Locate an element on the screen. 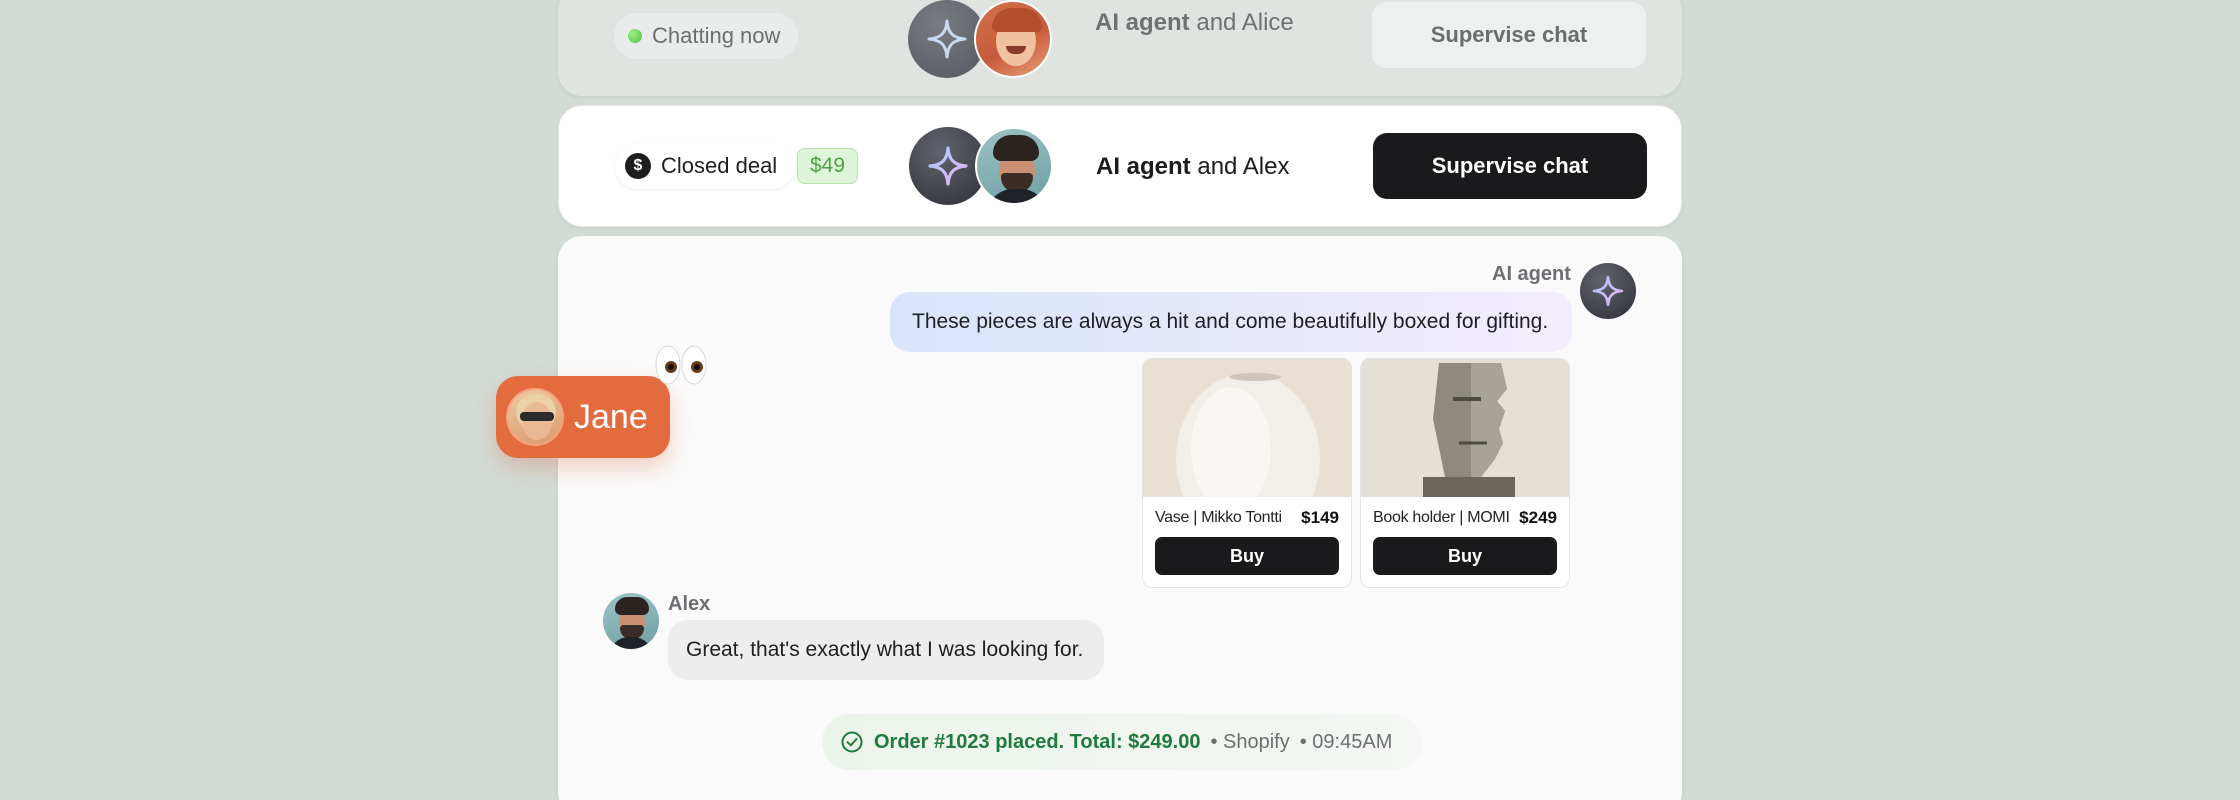 This screenshot has width=2240, height=800. observer-badge: Jane is located at coordinates (583, 417).